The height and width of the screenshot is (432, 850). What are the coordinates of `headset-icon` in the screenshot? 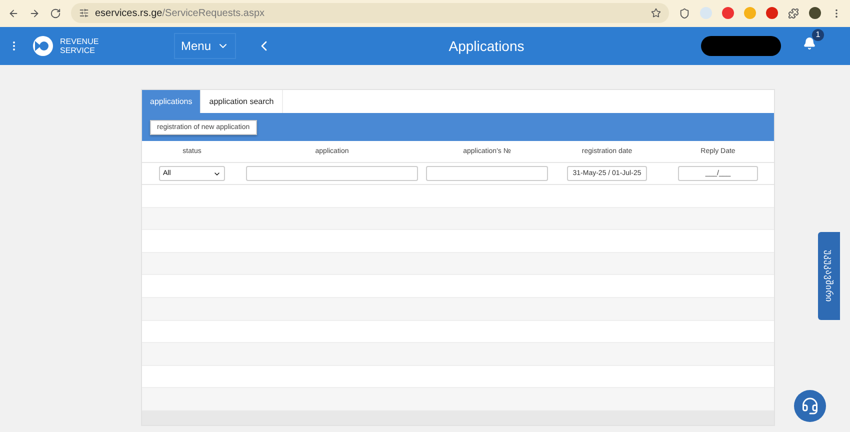 It's located at (810, 406).